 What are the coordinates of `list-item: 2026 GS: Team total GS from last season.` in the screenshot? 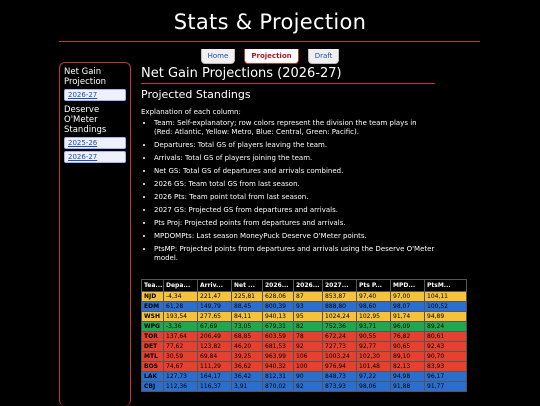 It's located at (294, 184).